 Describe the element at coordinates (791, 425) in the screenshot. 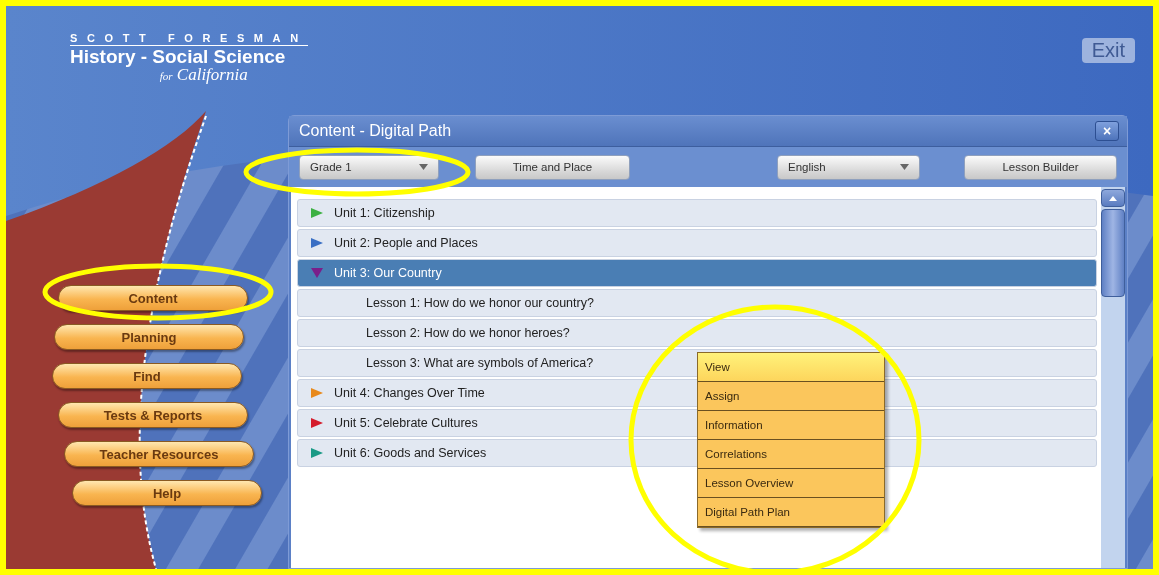

I see `menu-item: Information` at that location.